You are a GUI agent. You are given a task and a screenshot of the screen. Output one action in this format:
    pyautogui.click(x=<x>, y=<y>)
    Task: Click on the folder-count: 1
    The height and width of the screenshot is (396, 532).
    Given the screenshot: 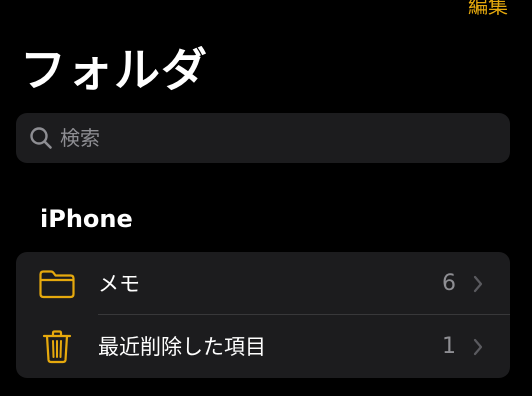 What is the action you would take?
    pyautogui.click(x=449, y=346)
    